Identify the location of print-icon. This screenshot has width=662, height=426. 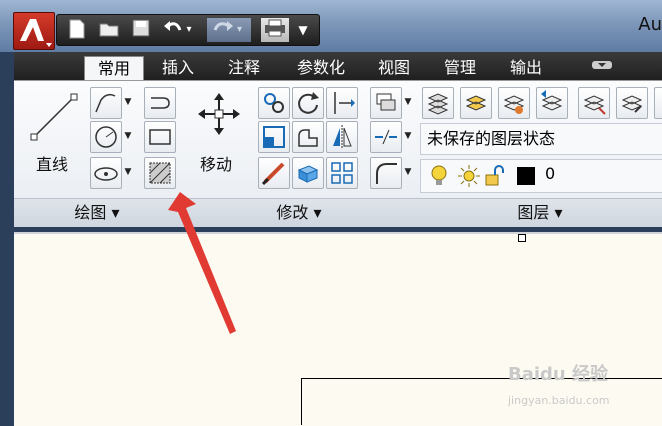
(275, 30).